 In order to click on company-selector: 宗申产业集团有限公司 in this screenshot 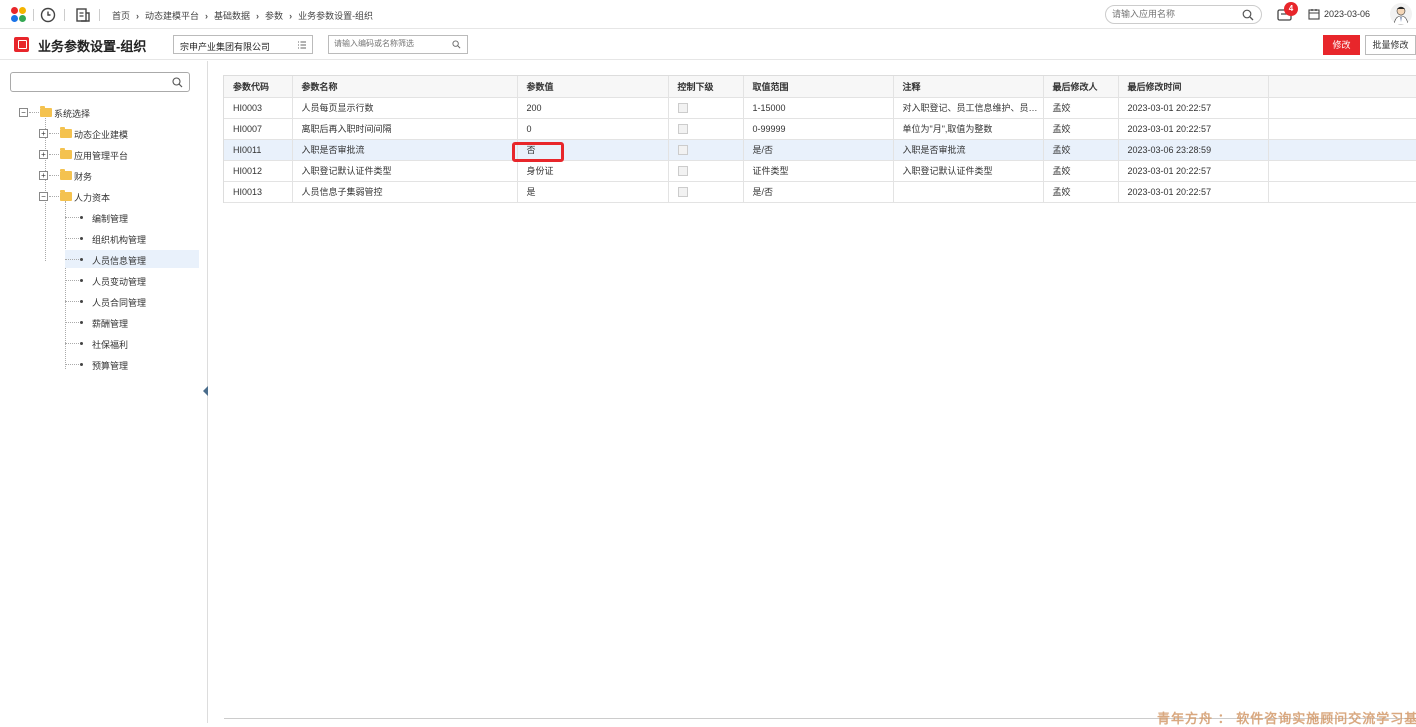, I will do `click(243, 44)`.